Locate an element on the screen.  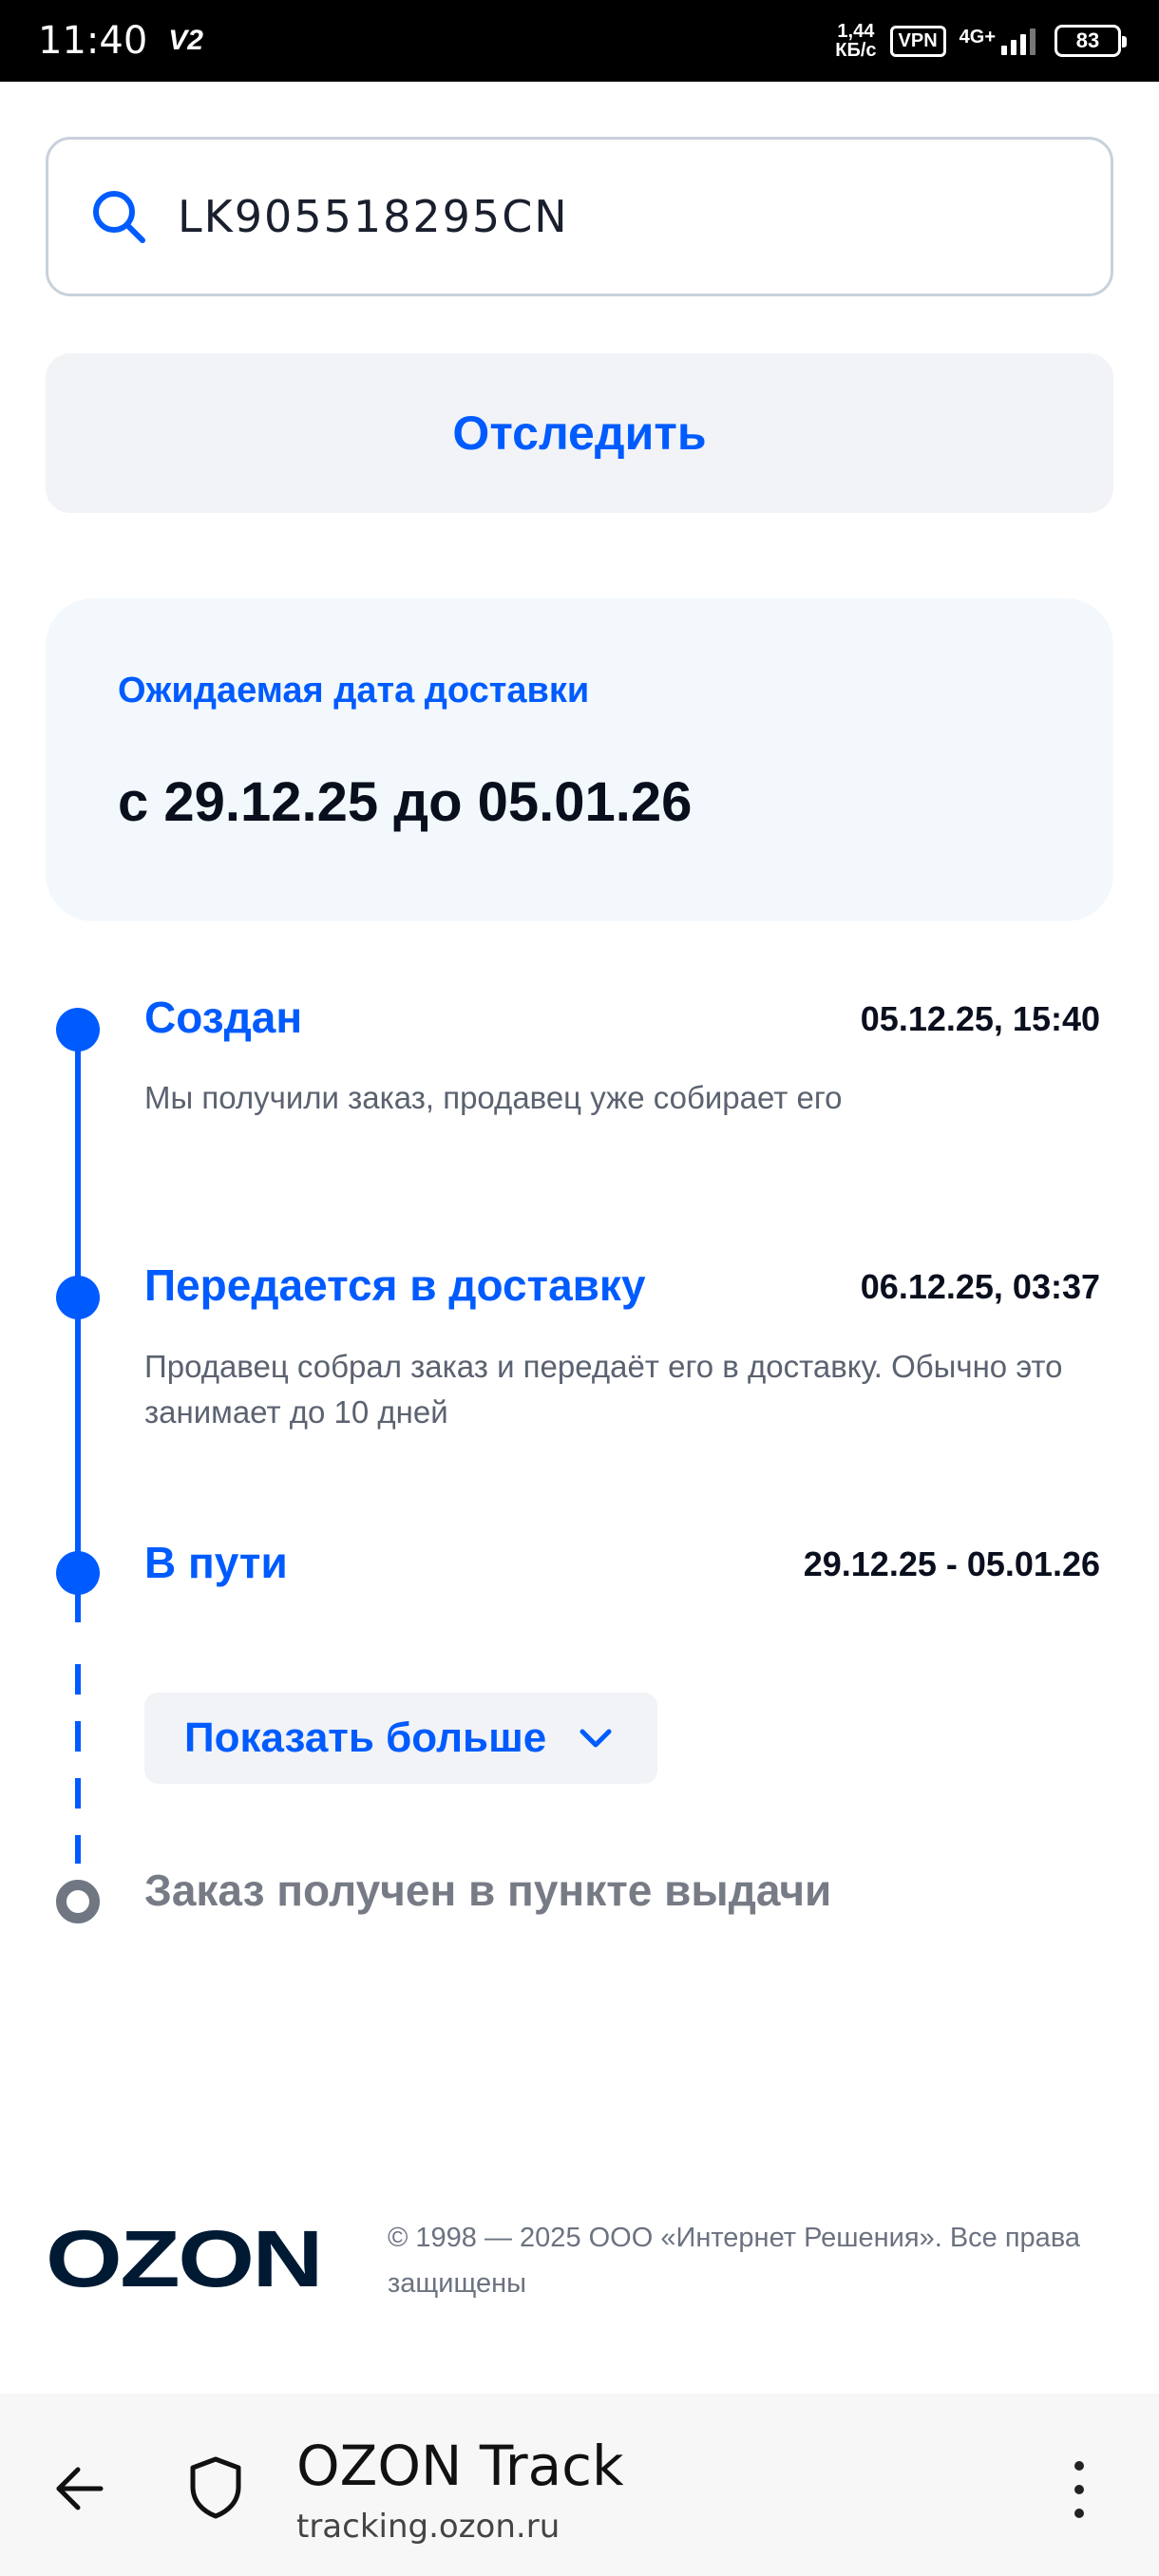
browser-url: tracking.ozon.ru is located at coordinates (428, 2527).